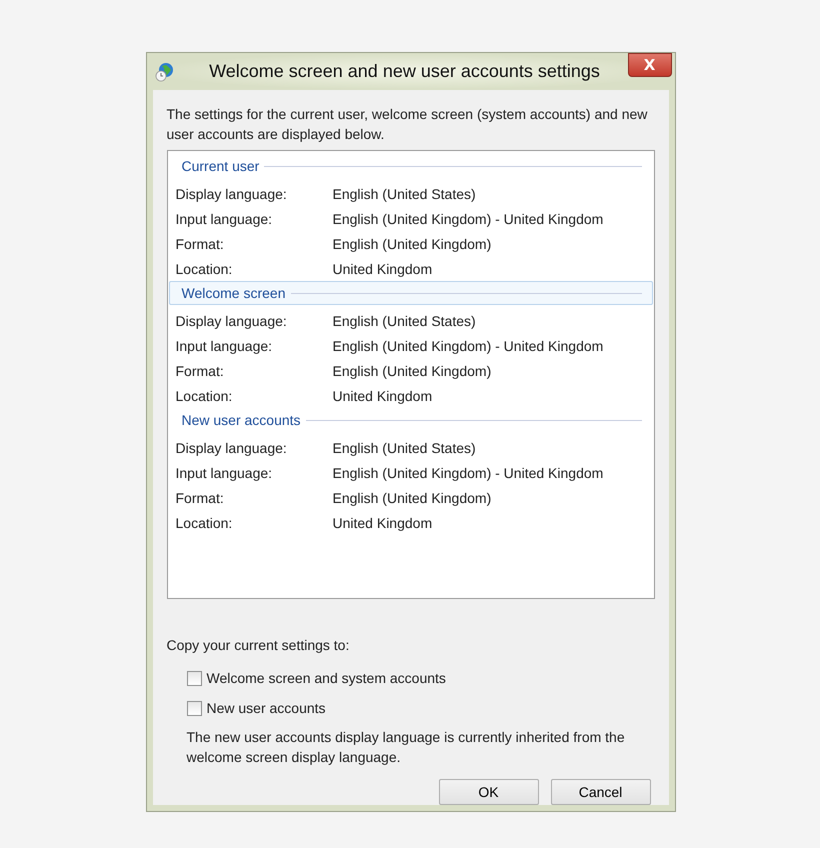  I want to click on group-header: Welcome screen, so click(410, 293).